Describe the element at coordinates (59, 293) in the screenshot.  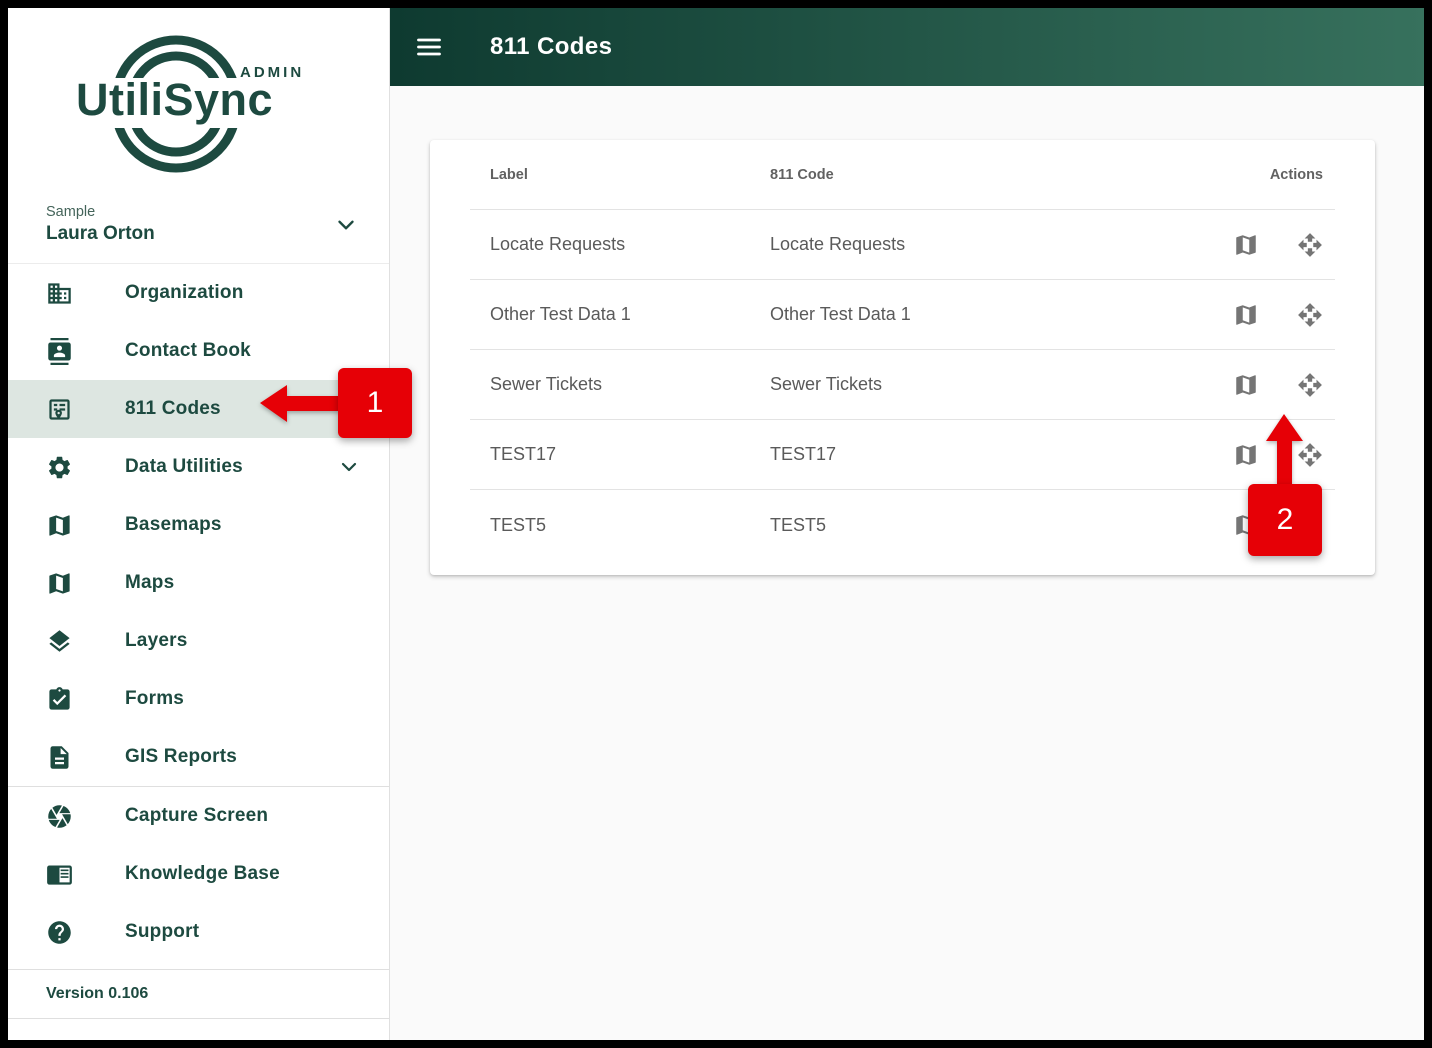
I see `building-icon` at that location.